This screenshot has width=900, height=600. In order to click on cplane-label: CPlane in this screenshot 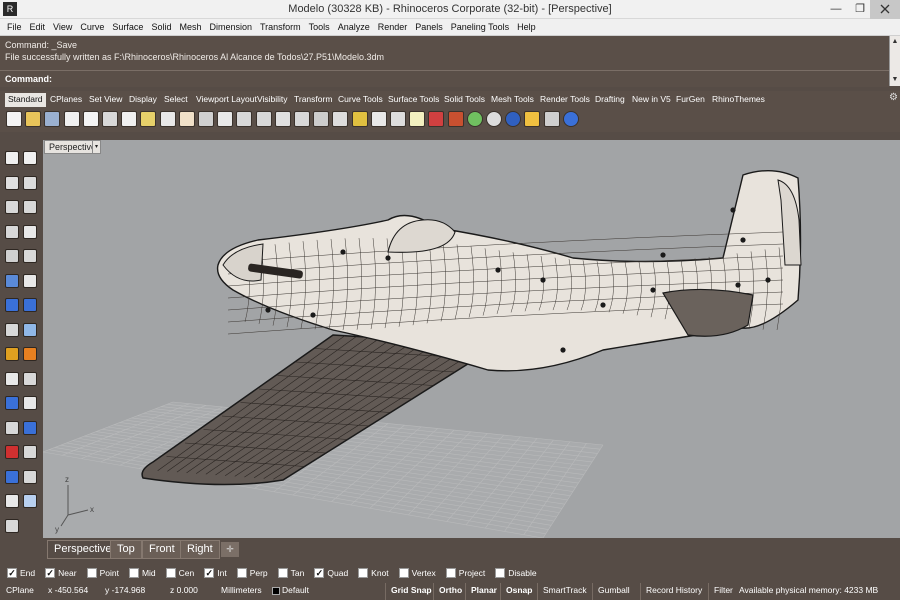, I will do `click(20, 590)`.